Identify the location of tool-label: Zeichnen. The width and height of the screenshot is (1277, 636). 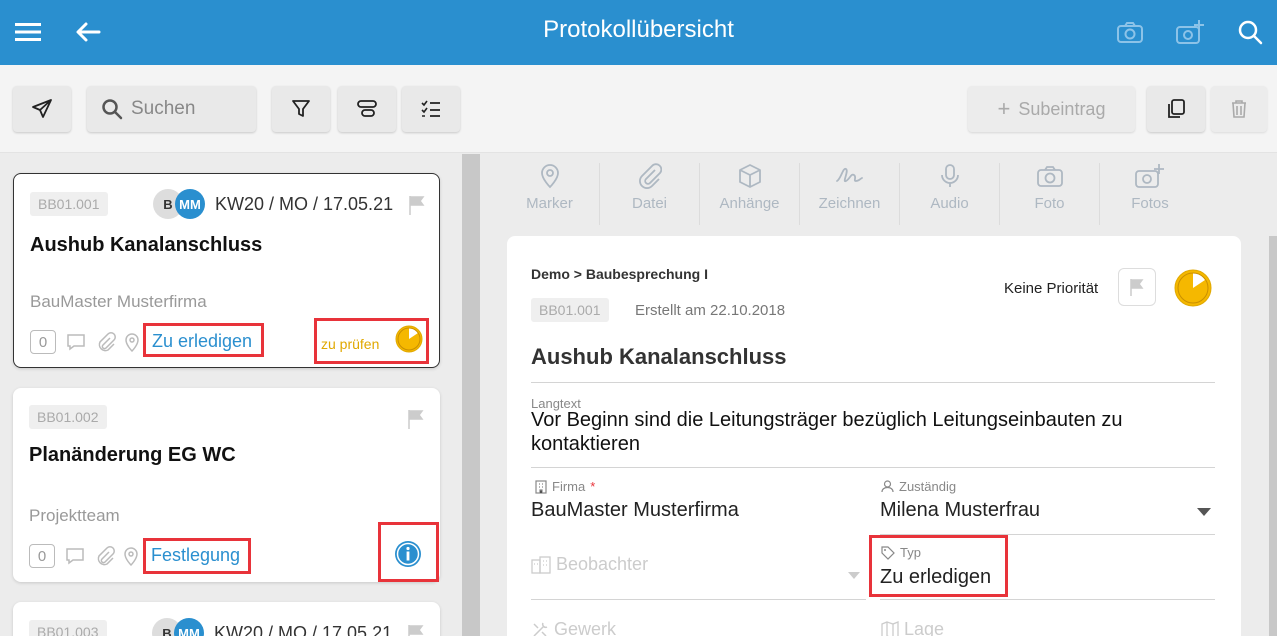
(849, 203).